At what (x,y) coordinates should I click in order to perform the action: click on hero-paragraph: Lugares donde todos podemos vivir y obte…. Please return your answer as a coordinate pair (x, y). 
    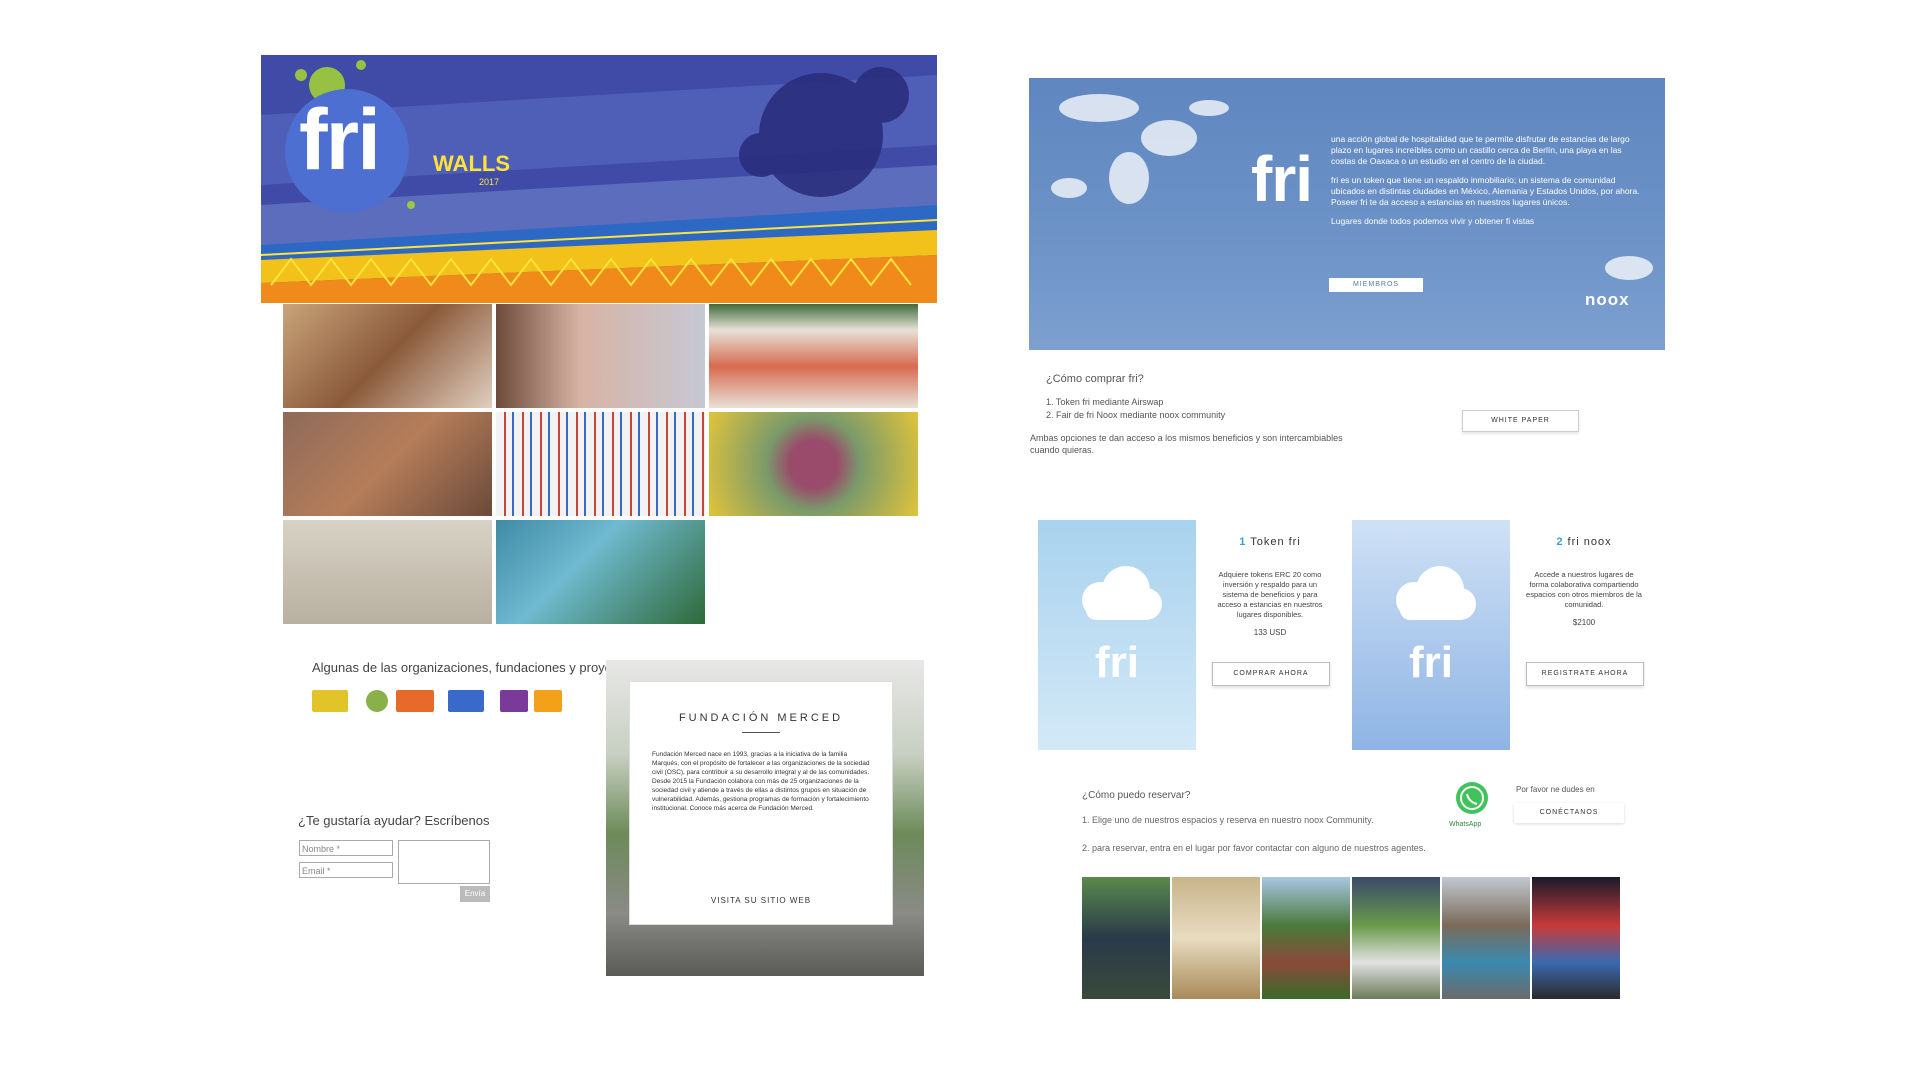
    Looking at the image, I should click on (1433, 221).